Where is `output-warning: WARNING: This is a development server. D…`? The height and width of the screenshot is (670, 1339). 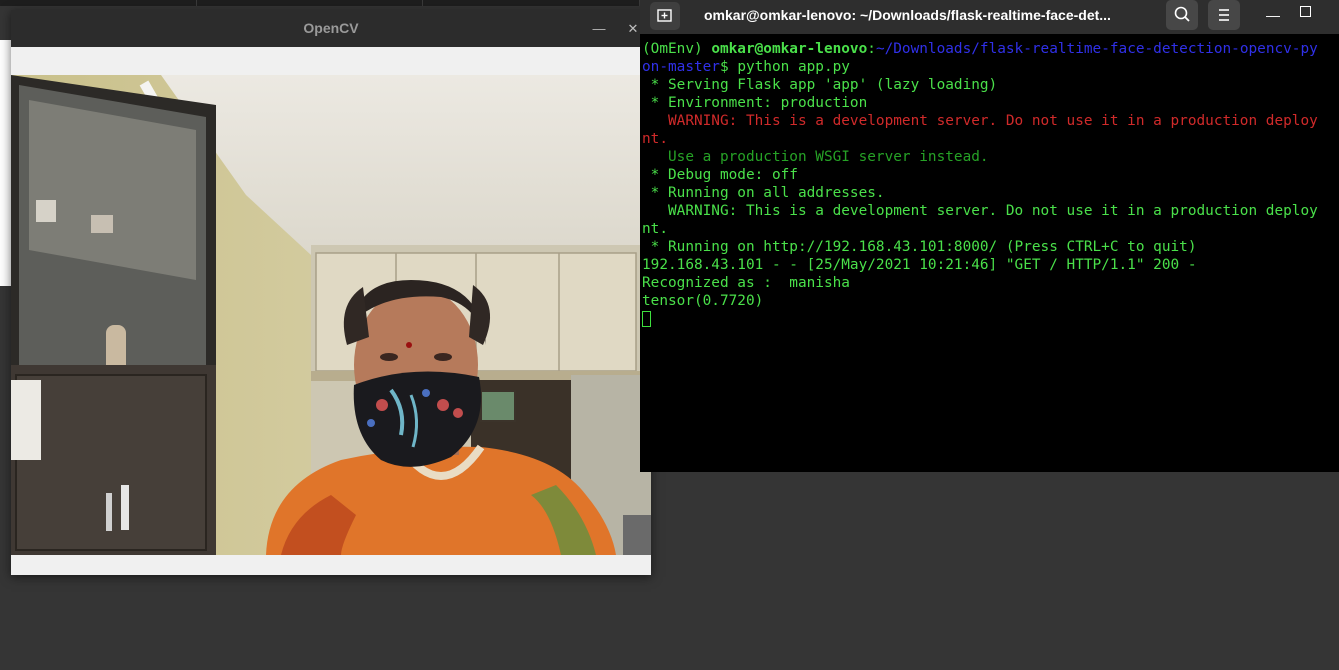
output-warning: WARNING: This is a development server. D… is located at coordinates (980, 121).